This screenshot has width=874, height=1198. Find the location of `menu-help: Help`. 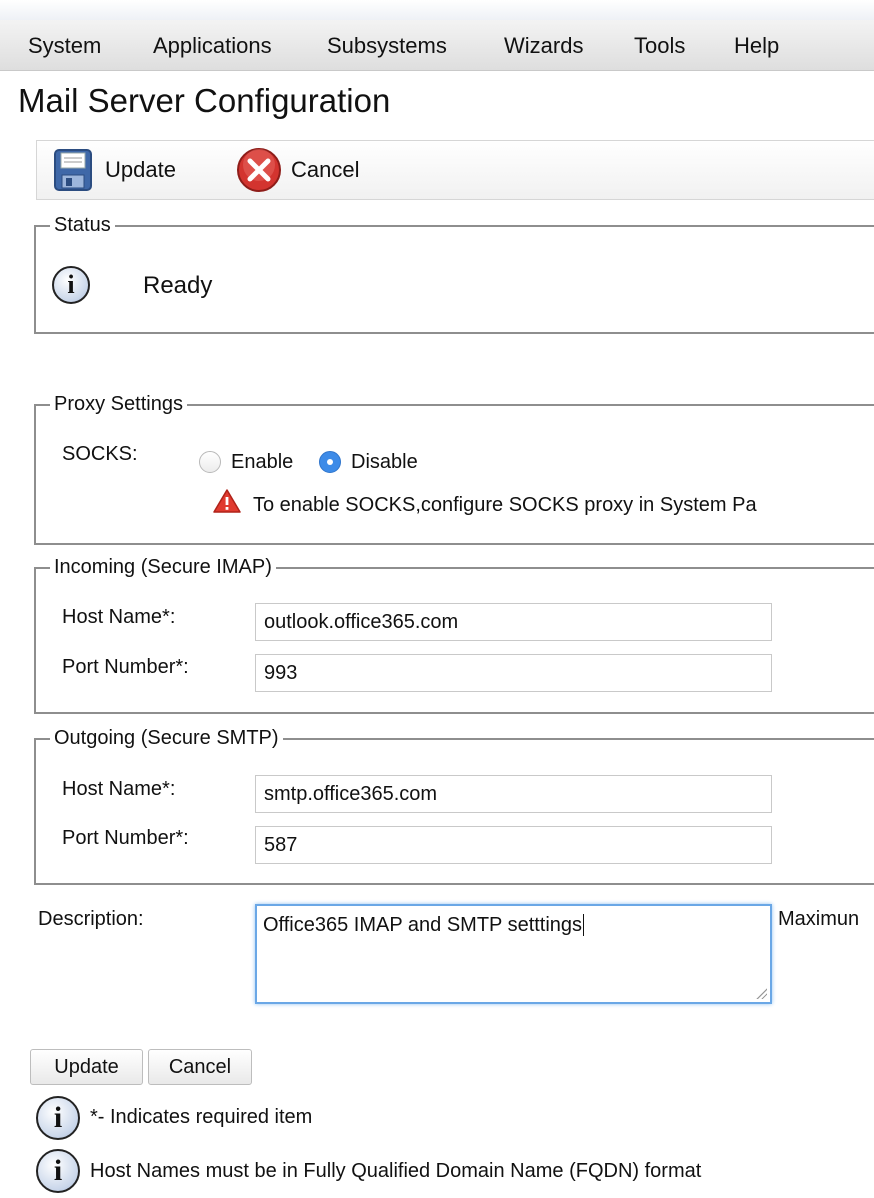

menu-help: Help is located at coordinates (756, 46).